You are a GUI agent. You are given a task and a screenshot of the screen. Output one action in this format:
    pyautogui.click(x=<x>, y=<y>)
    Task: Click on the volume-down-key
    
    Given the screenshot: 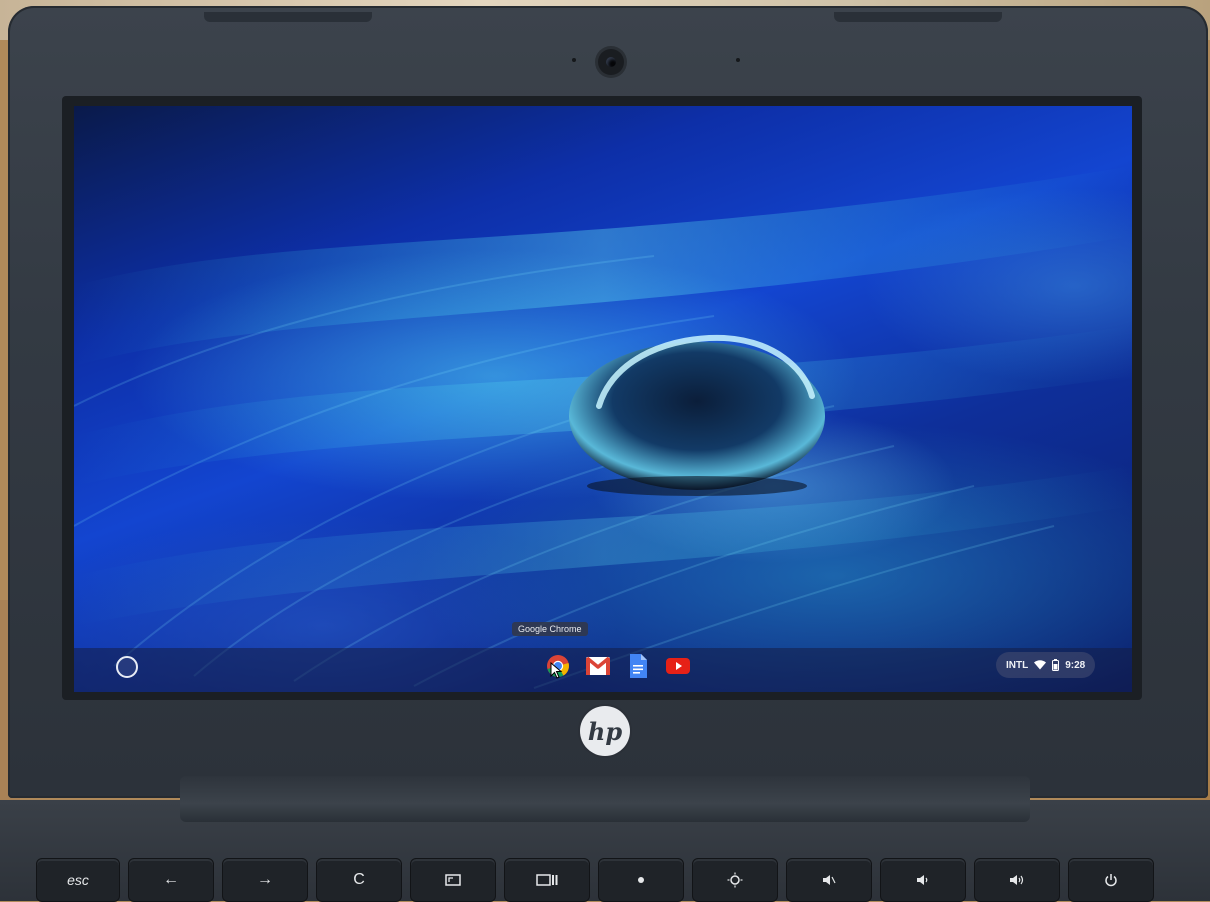 What is the action you would take?
    pyautogui.click(x=923, y=880)
    